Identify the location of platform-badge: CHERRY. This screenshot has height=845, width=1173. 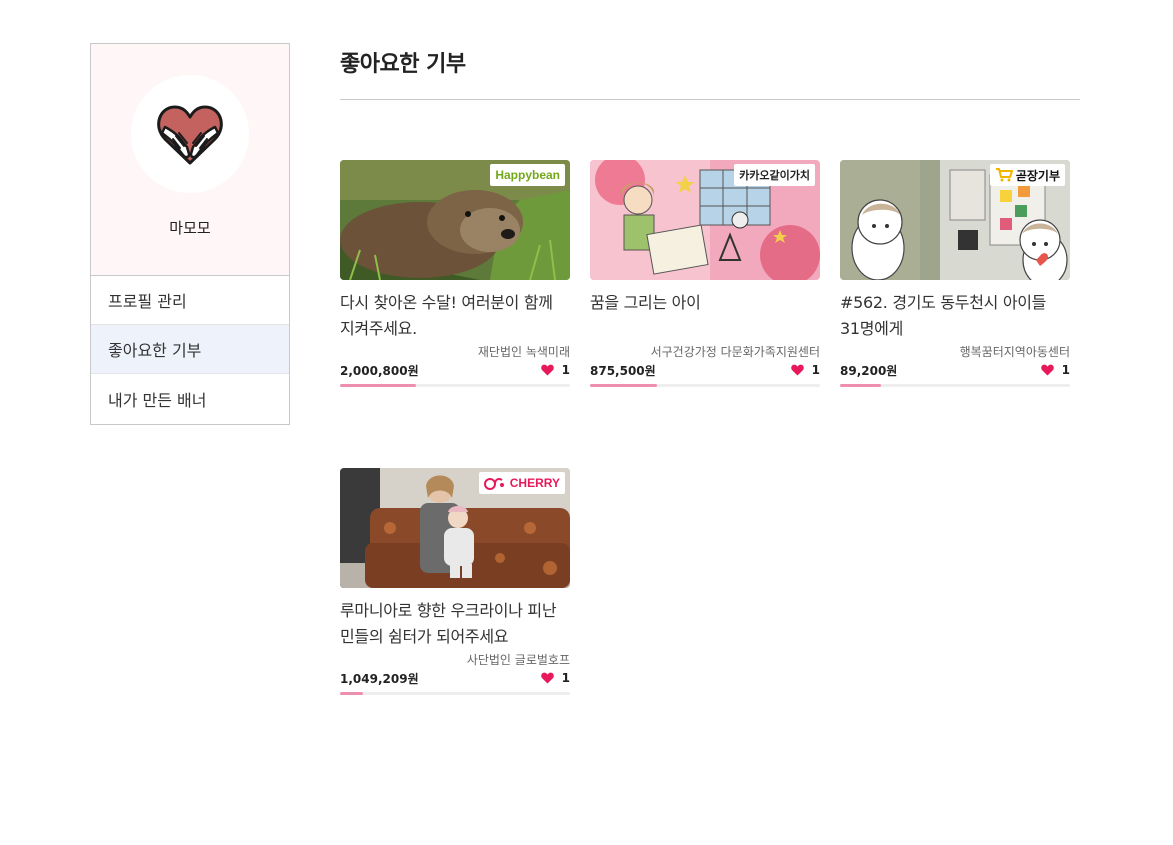
(521, 483).